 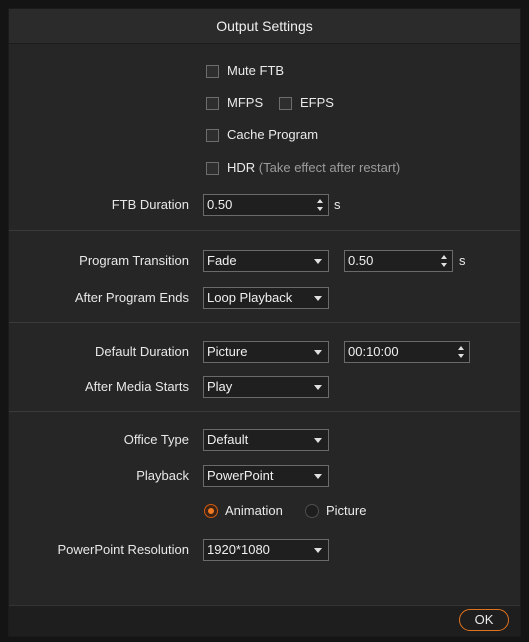 I want to click on office-type-value: Default, so click(x=228, y=439).